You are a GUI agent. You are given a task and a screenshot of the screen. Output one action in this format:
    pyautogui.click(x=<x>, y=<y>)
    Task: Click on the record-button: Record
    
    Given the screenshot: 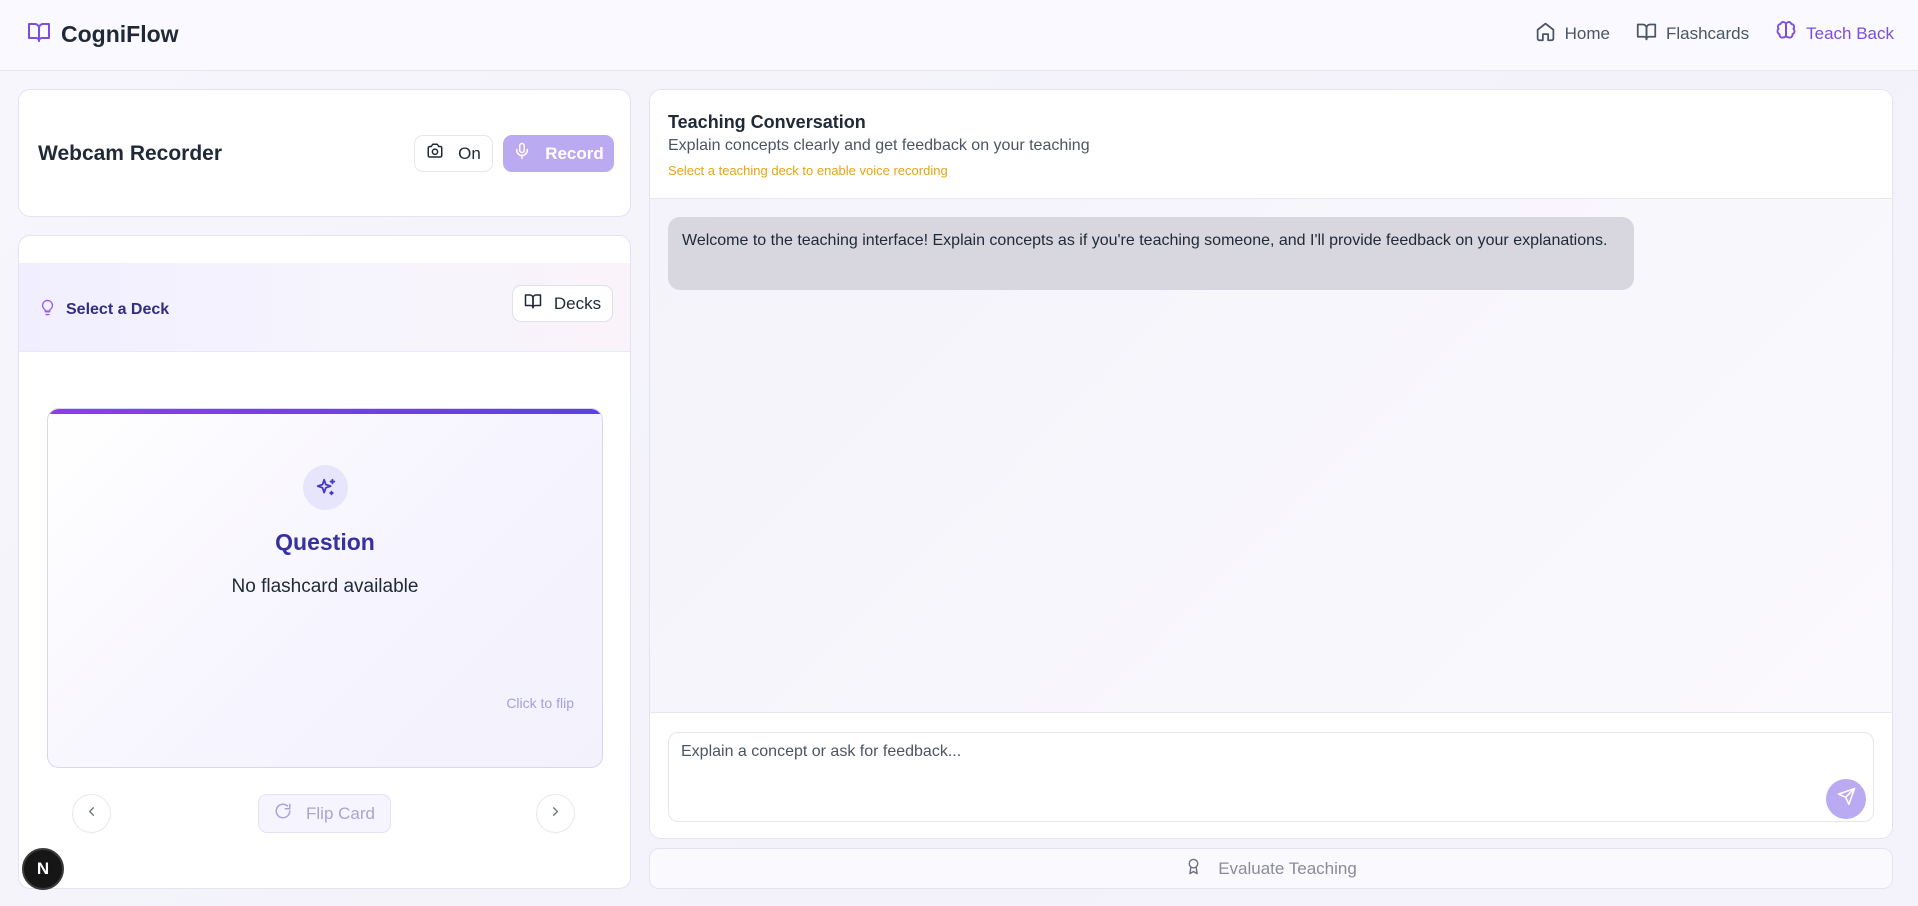 What is the action you would take?
    pyautogui.click(x=558, y=153)
    